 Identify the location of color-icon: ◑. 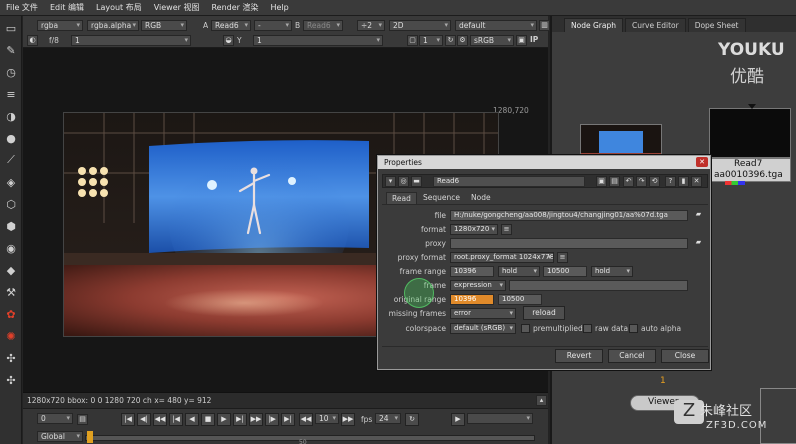
(11, 116).